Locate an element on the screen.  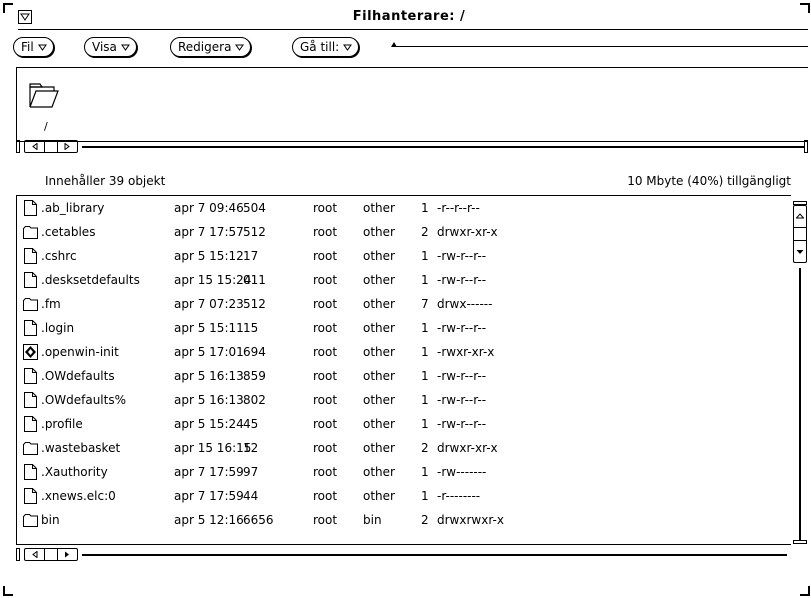
file-size: 12 is located at coordinates (251, 448).